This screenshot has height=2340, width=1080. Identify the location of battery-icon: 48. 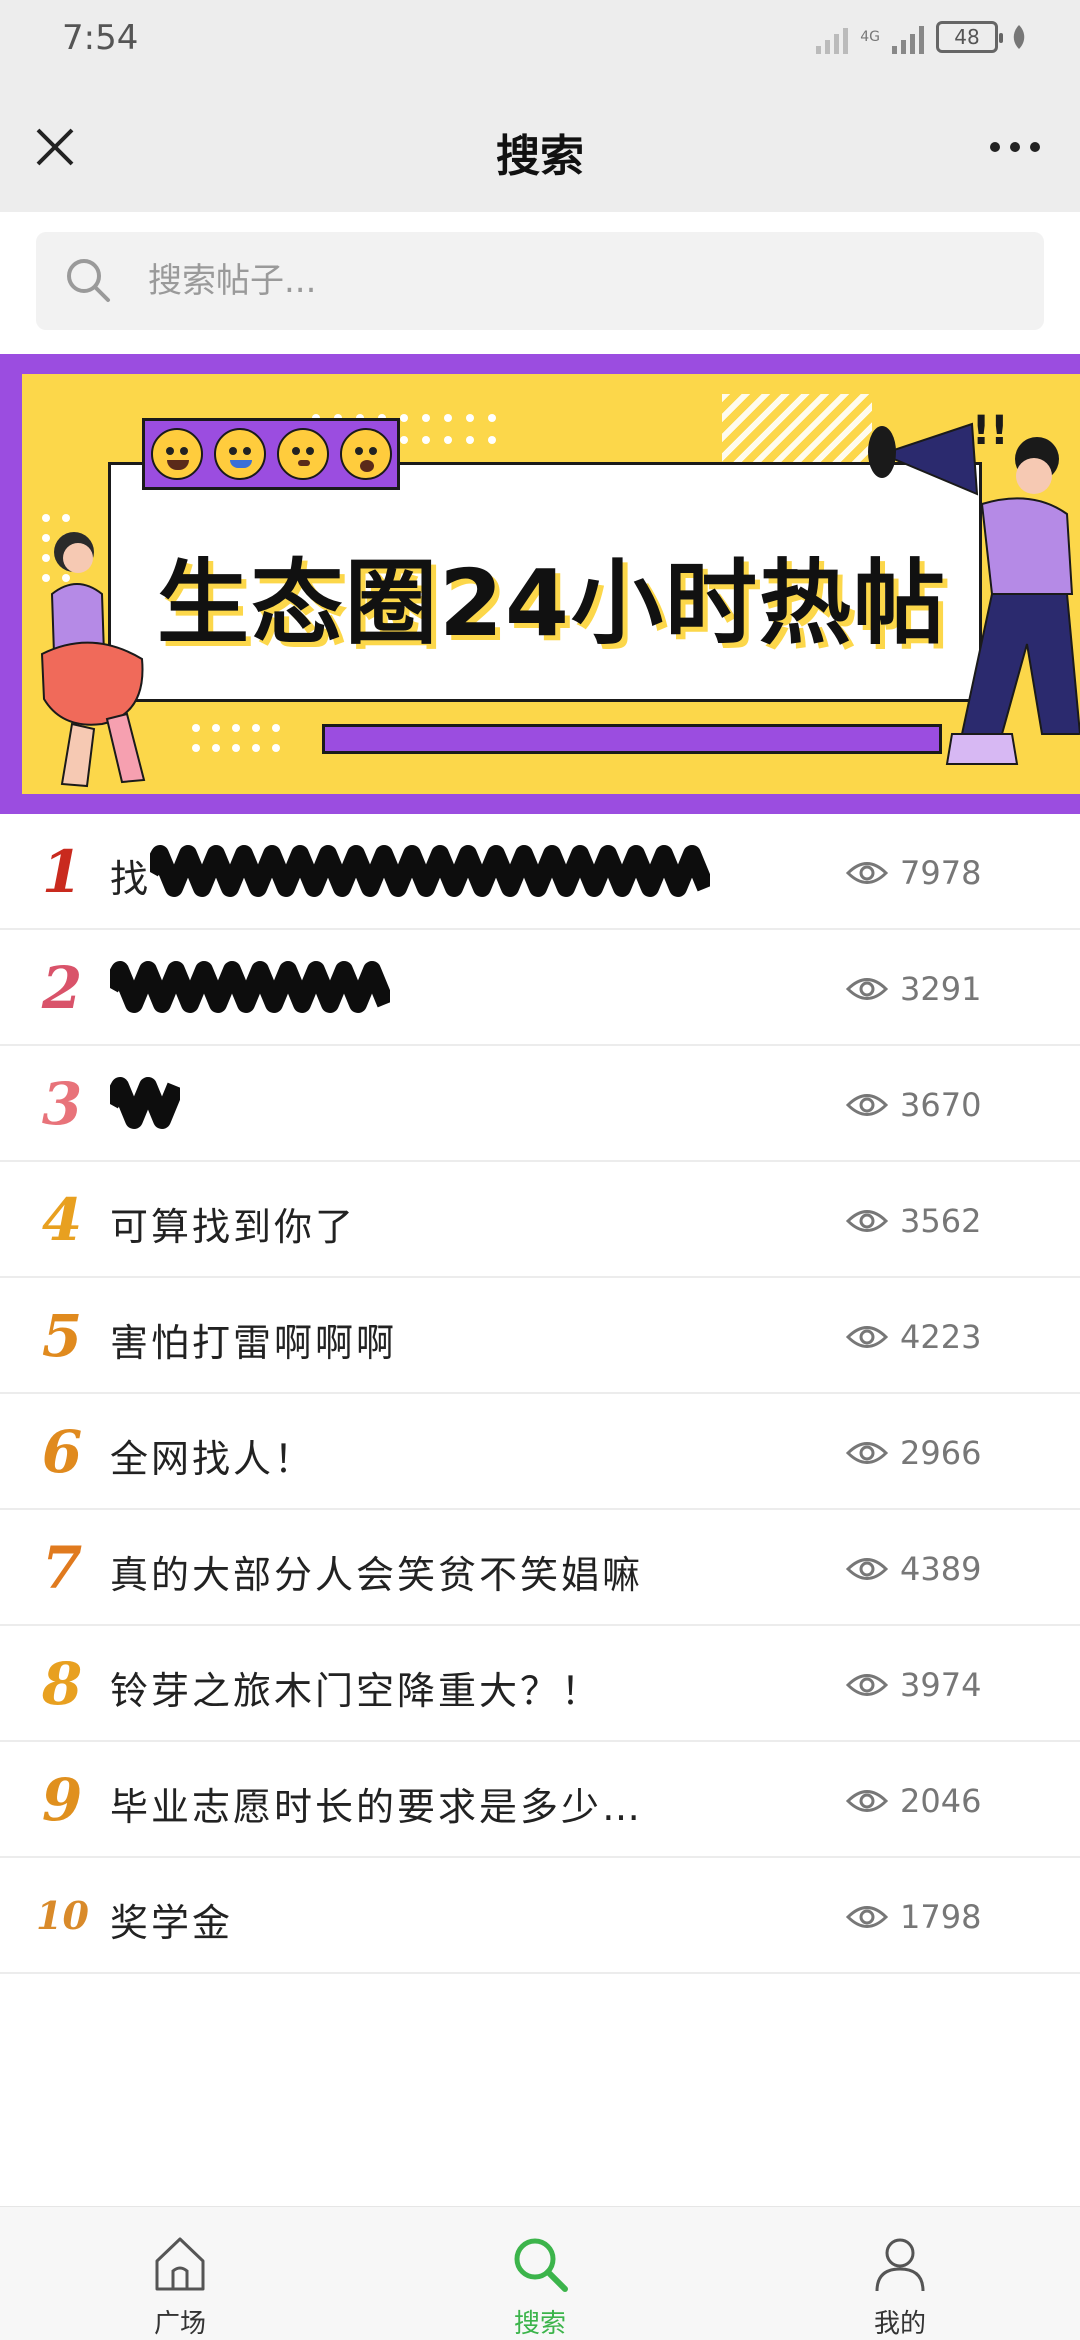
(969, 37).